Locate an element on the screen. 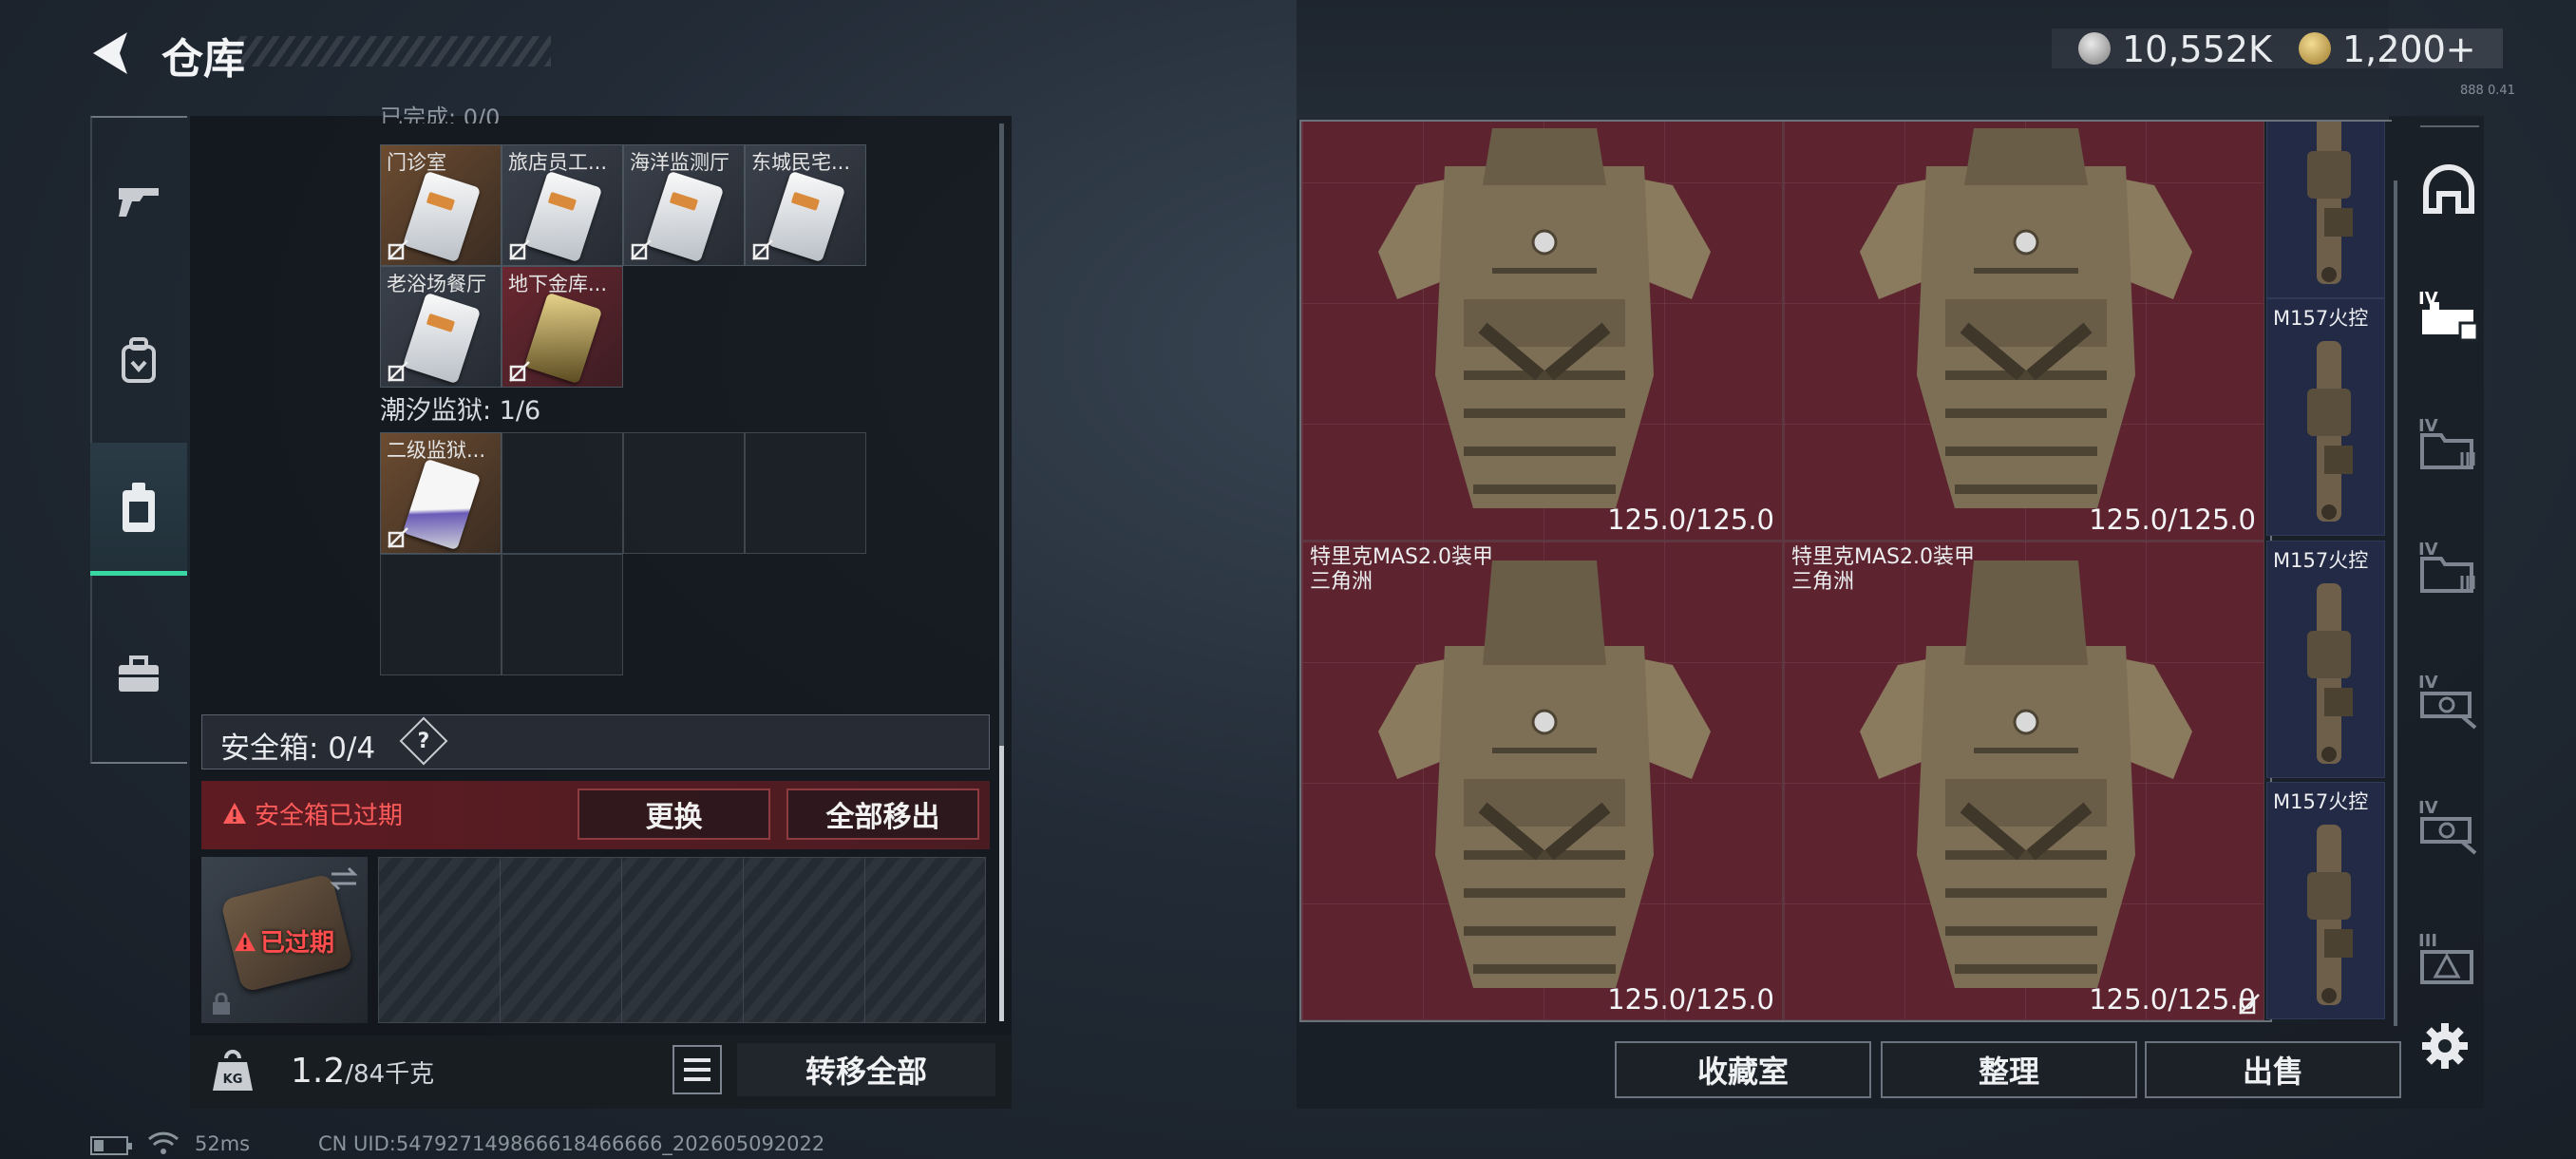  stash-grid-top-border is located at coordinates (1845, 121).